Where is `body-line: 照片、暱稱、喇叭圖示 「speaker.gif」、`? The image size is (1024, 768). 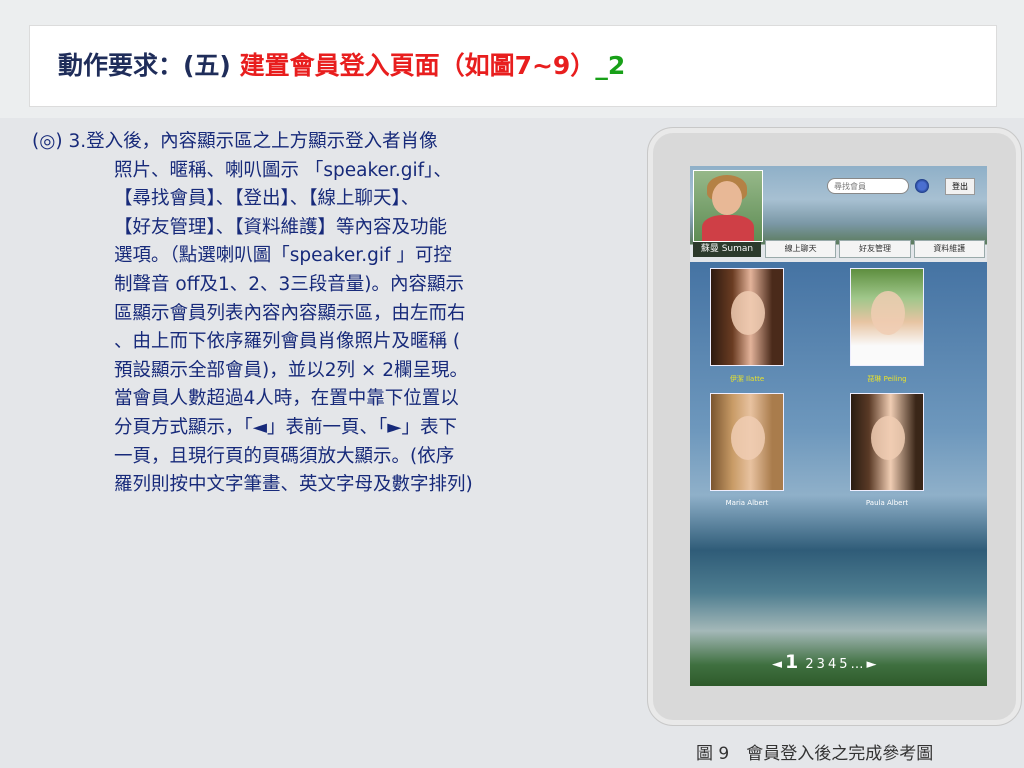
body-line: 照片、暱稱、喇叭圖示 「speaker.gif」、 is located at coordinates (283, 170).